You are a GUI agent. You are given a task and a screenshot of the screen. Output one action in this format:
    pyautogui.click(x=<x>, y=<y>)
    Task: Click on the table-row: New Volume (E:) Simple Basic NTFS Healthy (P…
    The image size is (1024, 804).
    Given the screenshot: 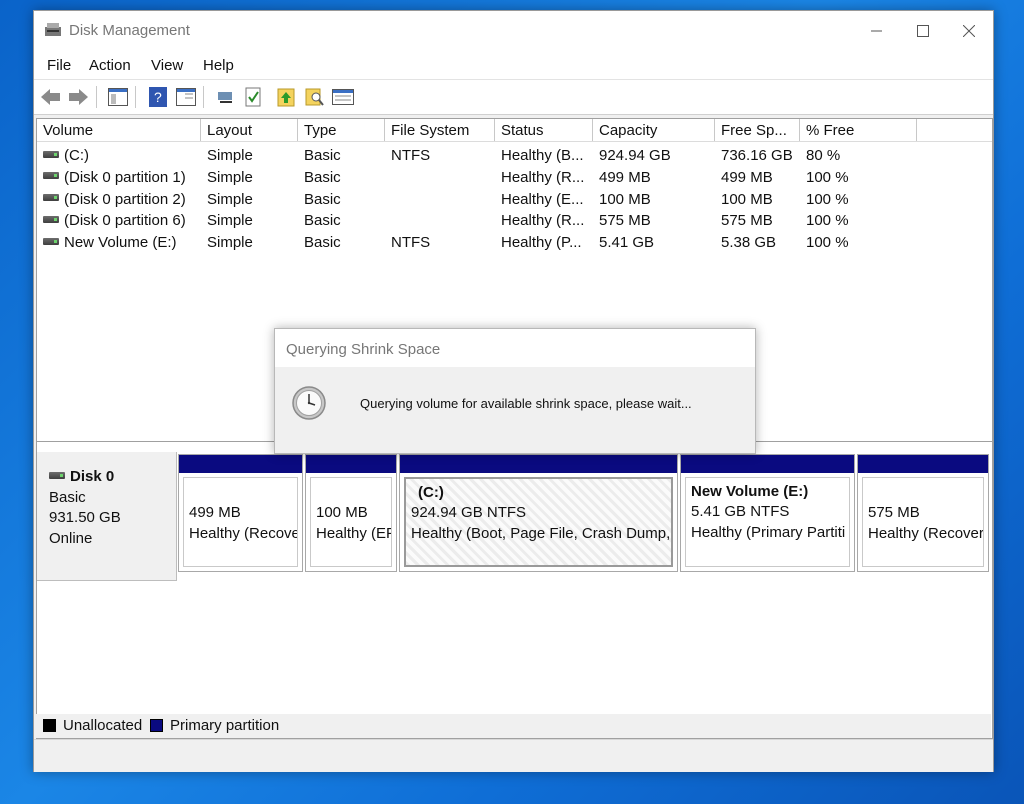 What is the action you would take?
    pyautogui.click(x=514, y=243)
    